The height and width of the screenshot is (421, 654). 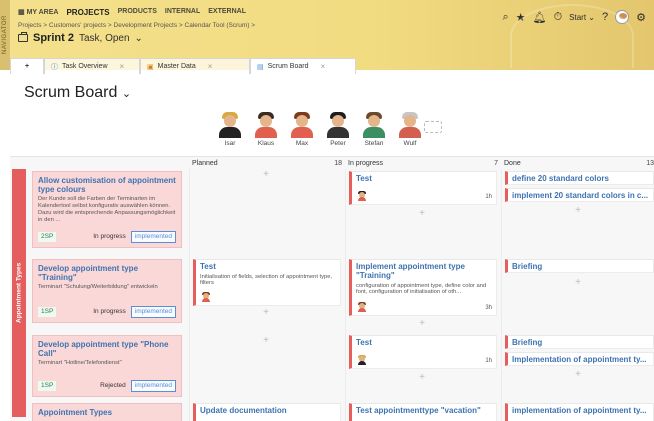 I want to click on menu-my-area-label: MY AREA, so click(x=42, y=12).